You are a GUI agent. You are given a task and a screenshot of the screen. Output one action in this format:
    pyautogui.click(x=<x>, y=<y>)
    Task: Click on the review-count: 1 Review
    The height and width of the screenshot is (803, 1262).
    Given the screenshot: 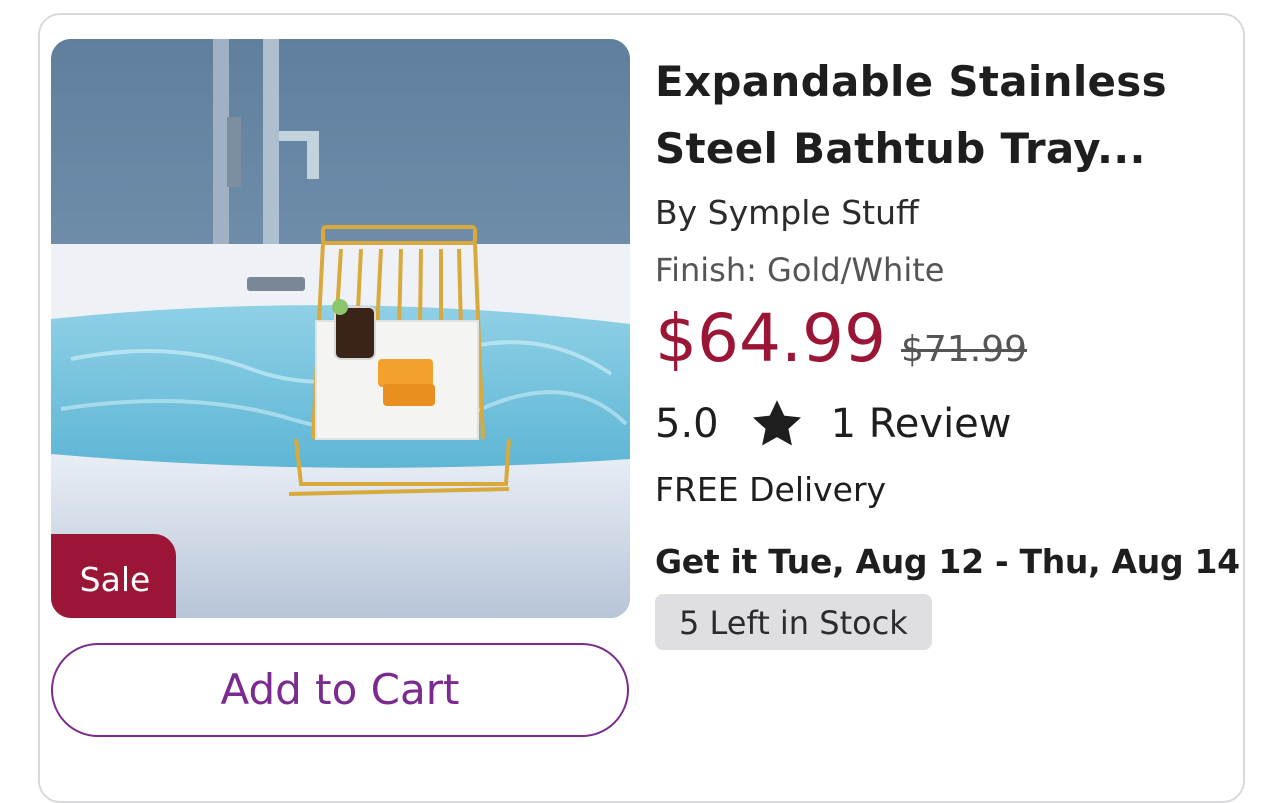 What is the action you would take?
    pyautogui.click(x=921, y=424)
    